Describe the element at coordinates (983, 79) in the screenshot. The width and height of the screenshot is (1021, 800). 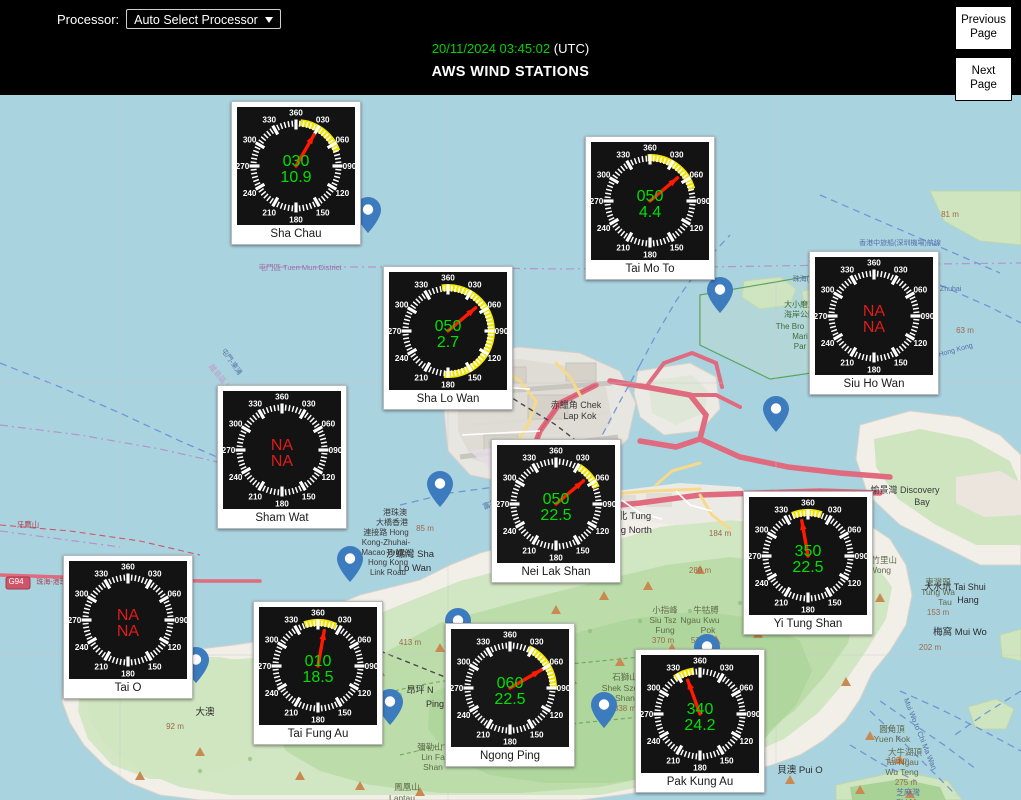
I see `next-page-button: Next Page` at that location.